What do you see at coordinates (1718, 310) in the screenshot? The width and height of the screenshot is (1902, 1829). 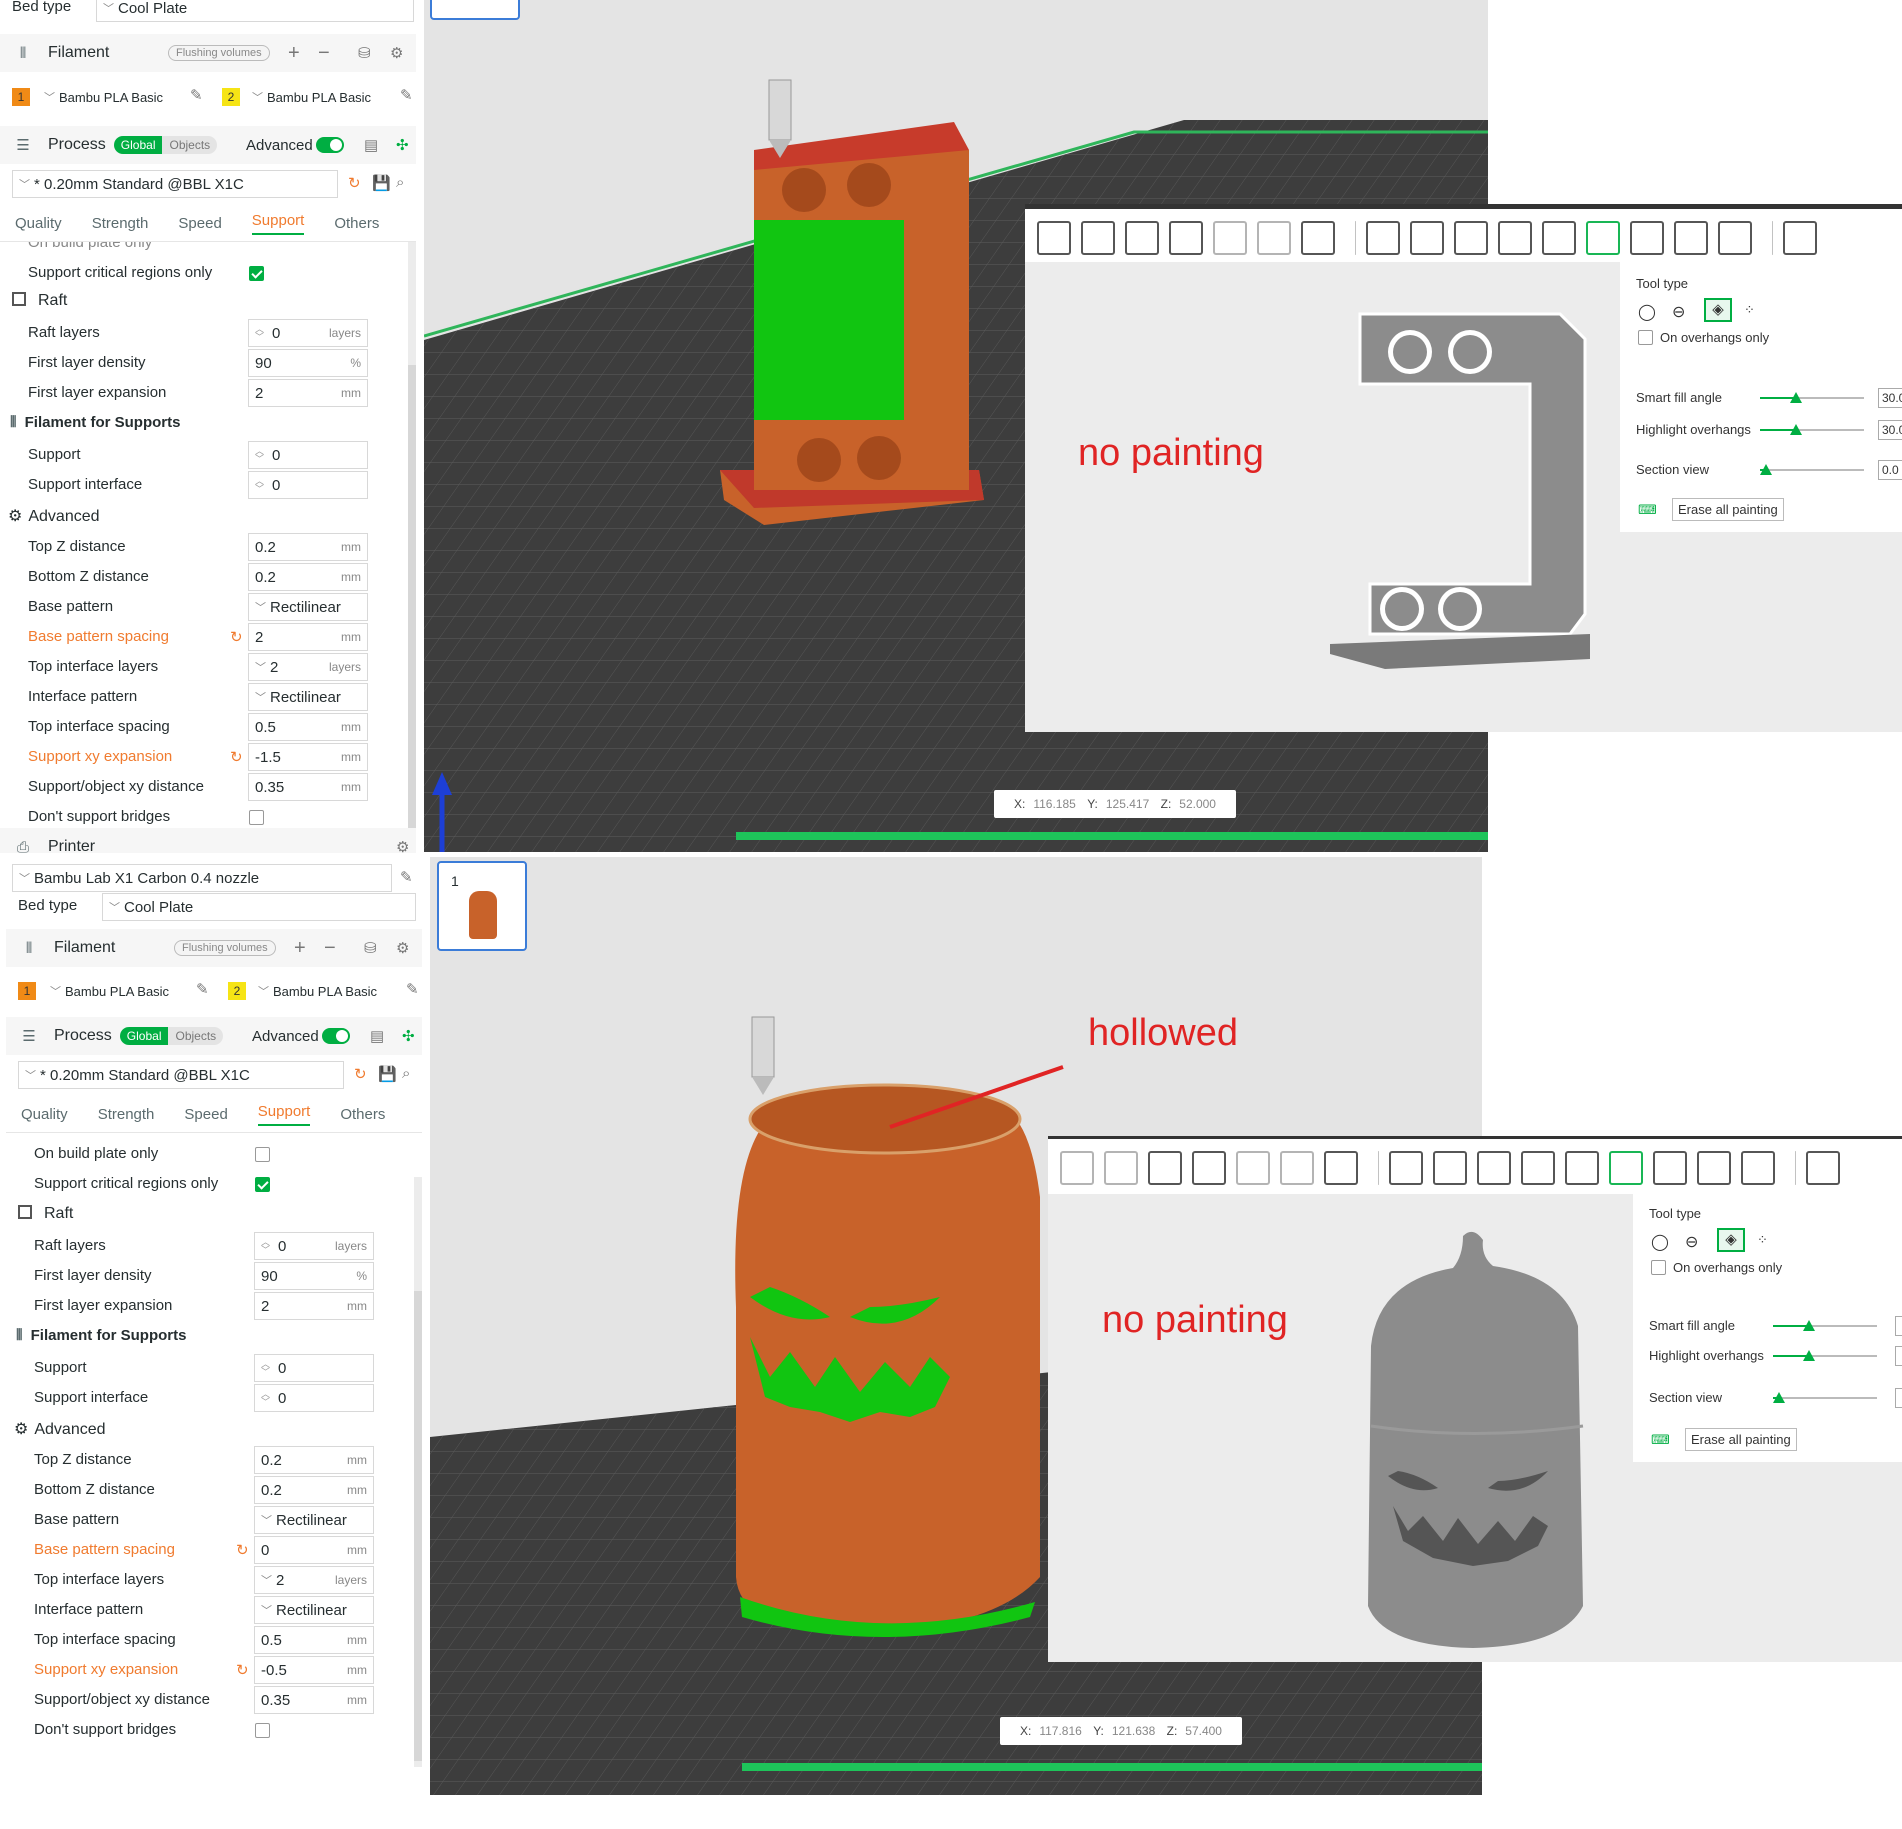 I see `fill-brush-icon: ◈` at bounding box center [1718, 310].